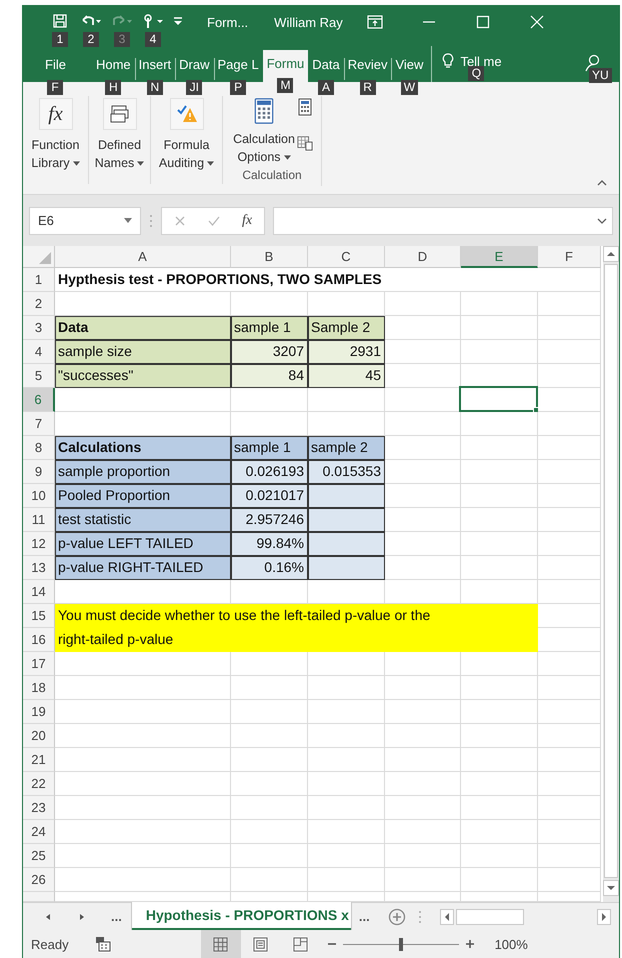 Image resolution: width=622 pixels, height=958 pixels. I want to click on column-header: B, so click(269, 257).